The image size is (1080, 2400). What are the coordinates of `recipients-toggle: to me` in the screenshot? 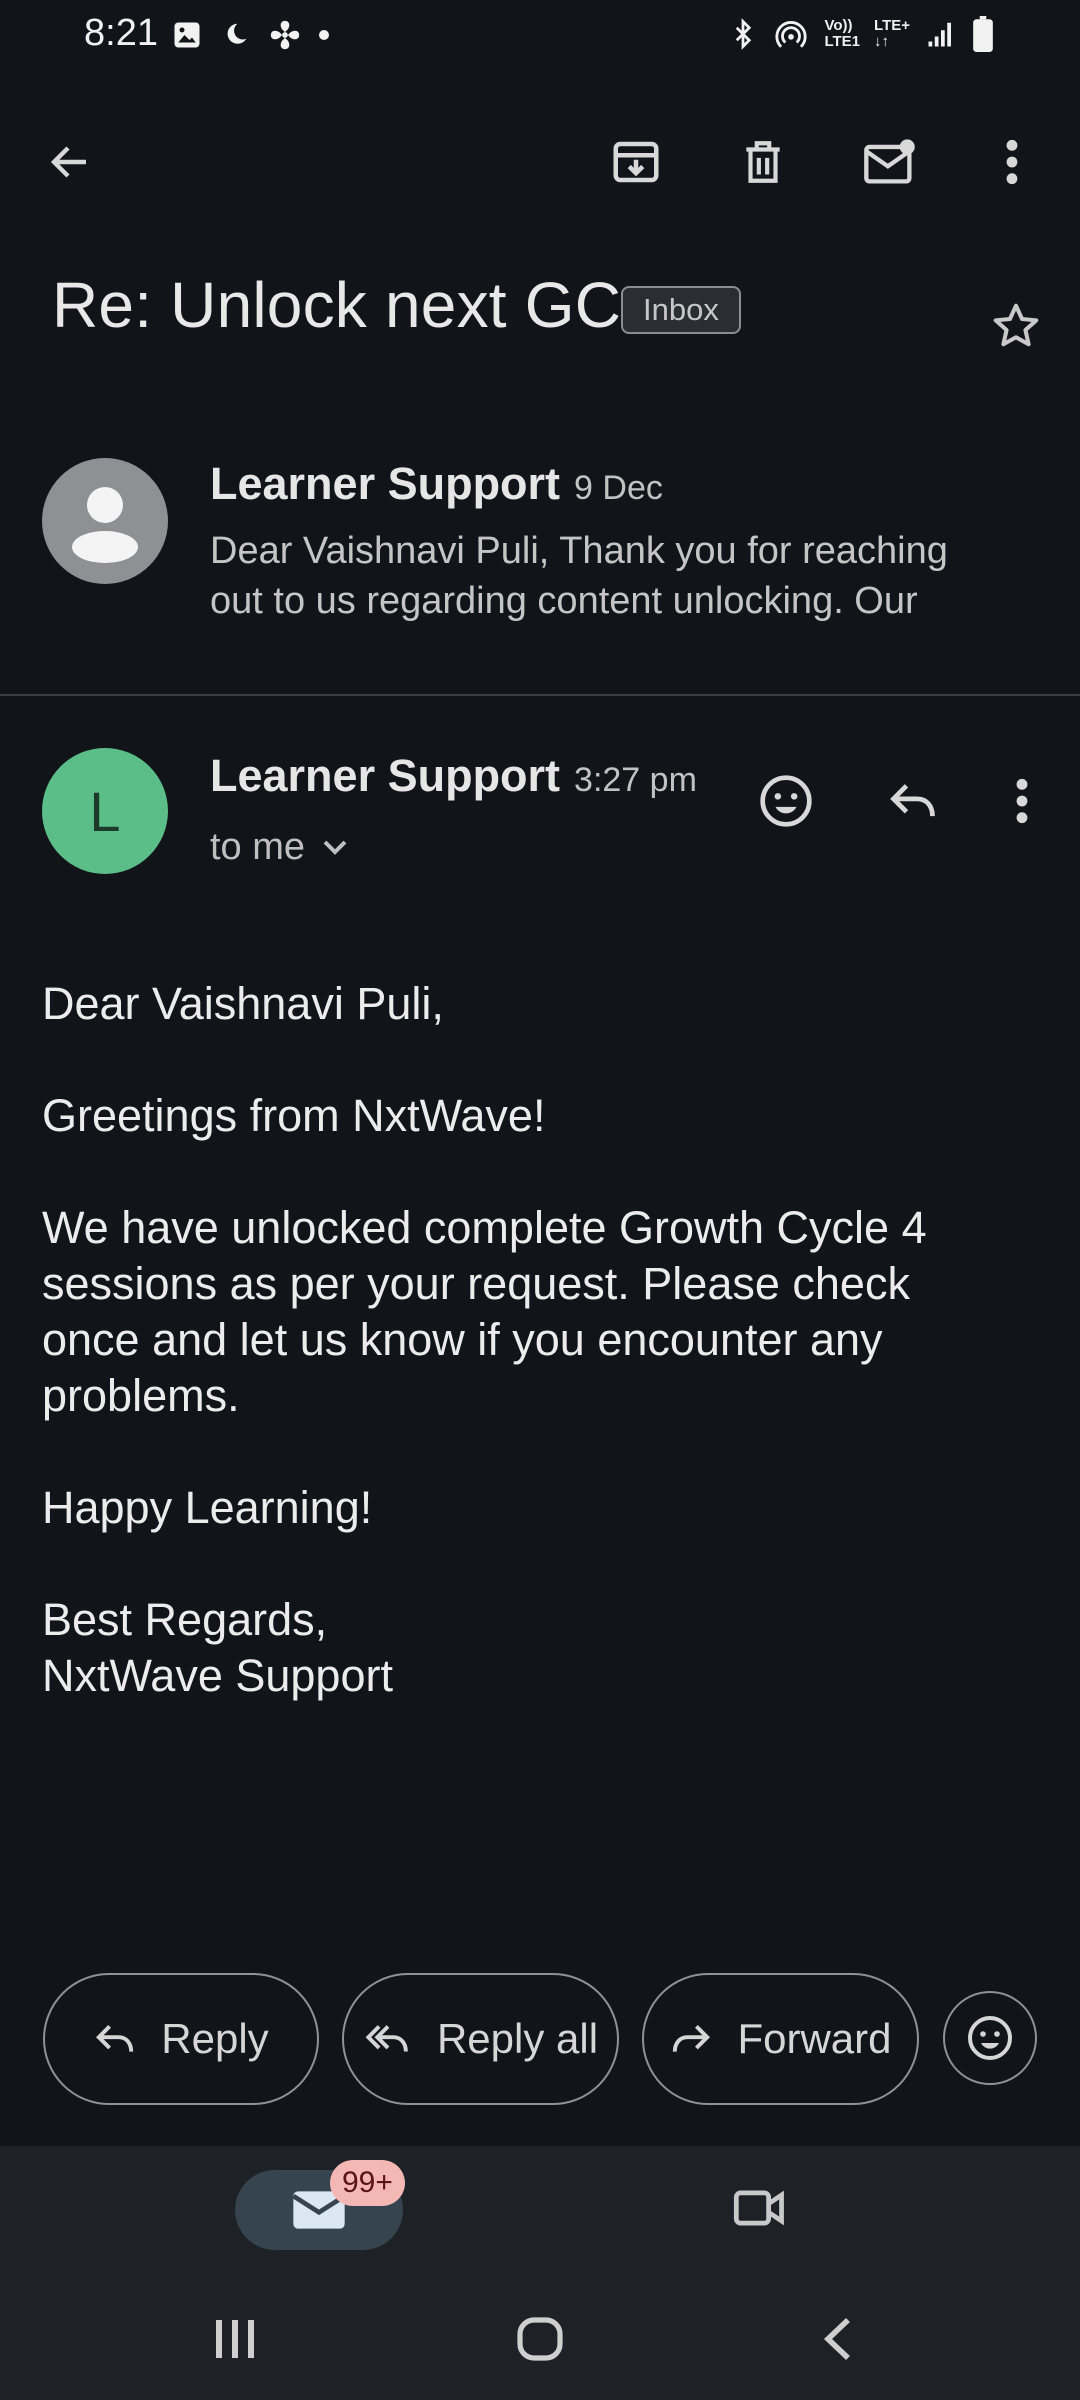 It's located at (279, 847).